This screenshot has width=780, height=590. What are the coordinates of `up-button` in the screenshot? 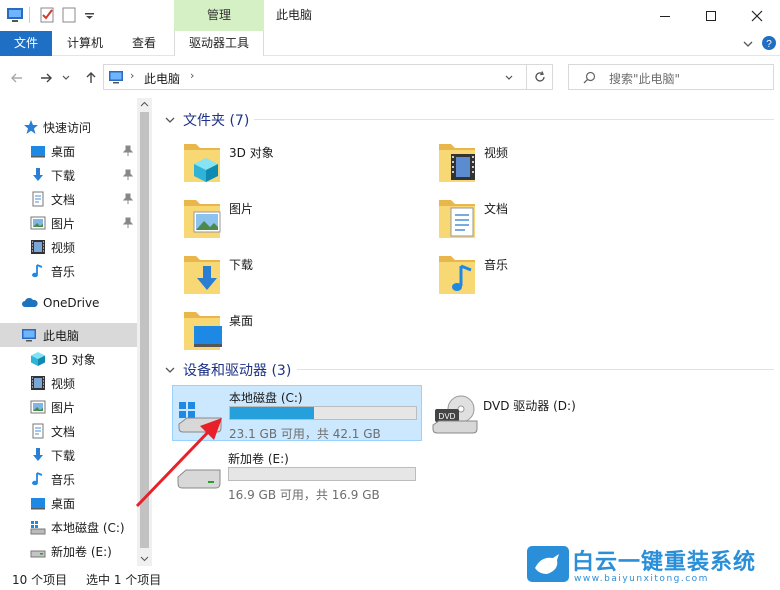 It's located at (91, 78).